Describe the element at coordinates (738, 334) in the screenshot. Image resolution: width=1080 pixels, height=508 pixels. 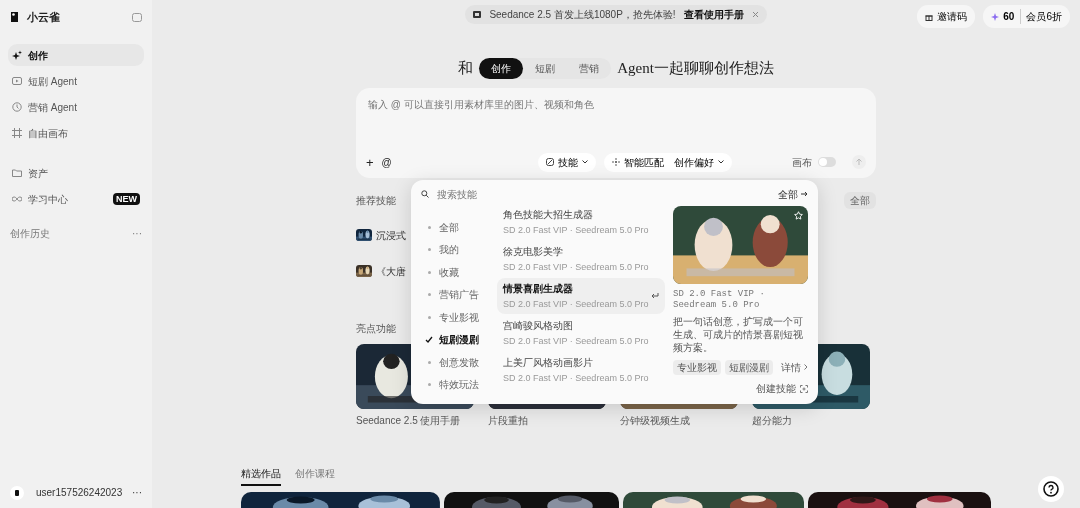
I see `skill-description: 把一句话创意，扩写成一个可生成、可成片的情景喜剧短视频方案。` at that location.